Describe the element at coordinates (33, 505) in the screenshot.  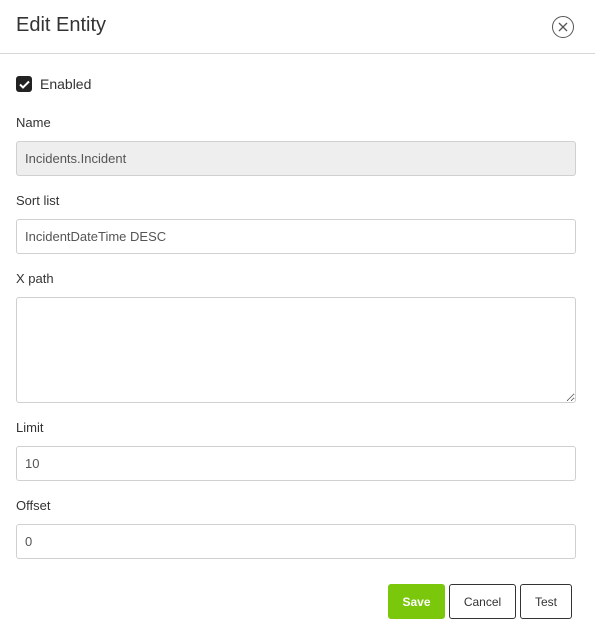
I see `offset-label: Offset` at that location.